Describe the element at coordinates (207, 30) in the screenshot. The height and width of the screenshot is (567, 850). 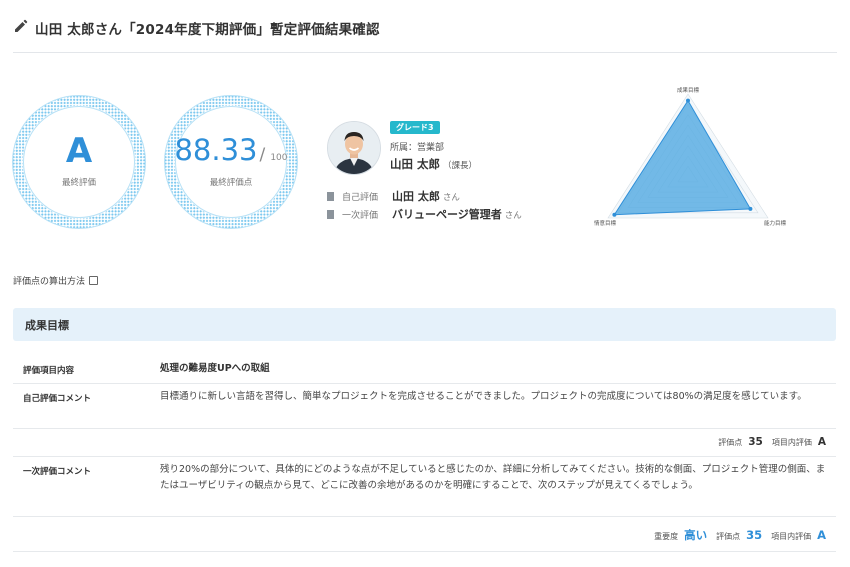
I see `page-title: 山田 太郎さん「2024年度下期評価」暫定評価結果確認` at that location.